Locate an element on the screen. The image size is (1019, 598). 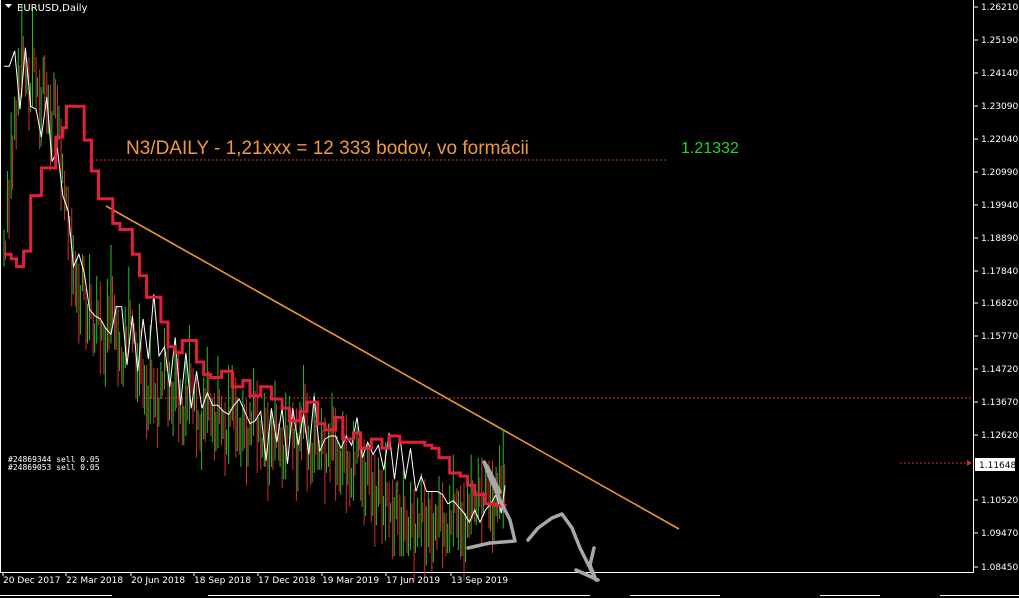
y-tick-label: 1.23090 is located at coordinates (999, 107).